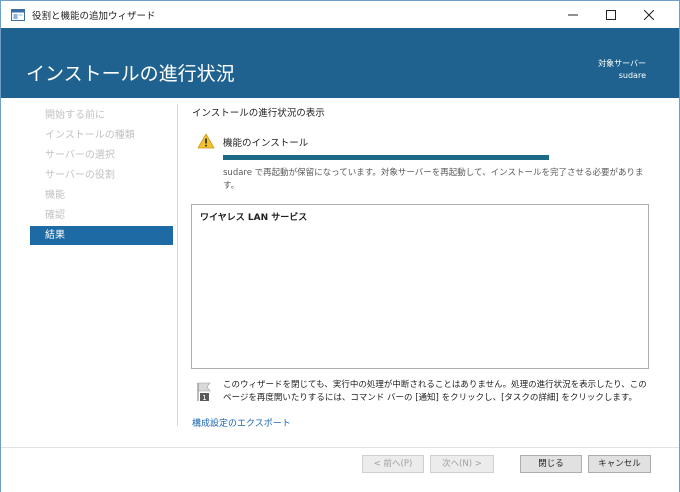 This screenshot has width=680, height=492. Describe the element at coordinates (177, 265) in the screenshot. I see `sidebar-divider` at that location.